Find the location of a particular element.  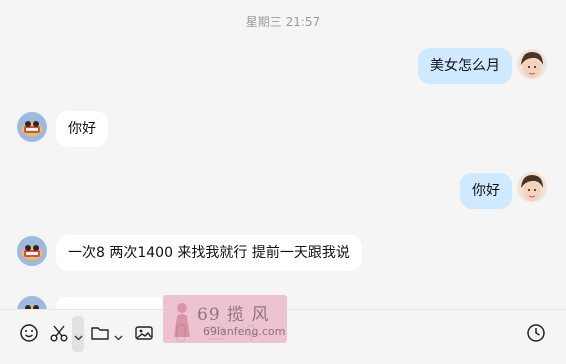

message-bubble-outgoing: 你好 is located at coordinates (486, 191).